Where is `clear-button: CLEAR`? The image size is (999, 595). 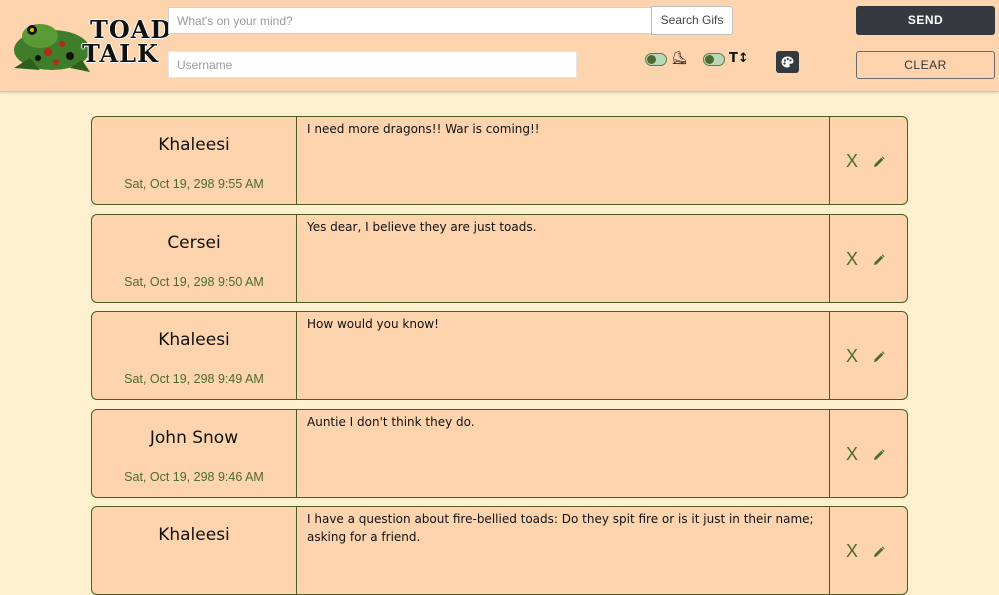
clear-button: CLEAR is located at coordinates (925, 65).